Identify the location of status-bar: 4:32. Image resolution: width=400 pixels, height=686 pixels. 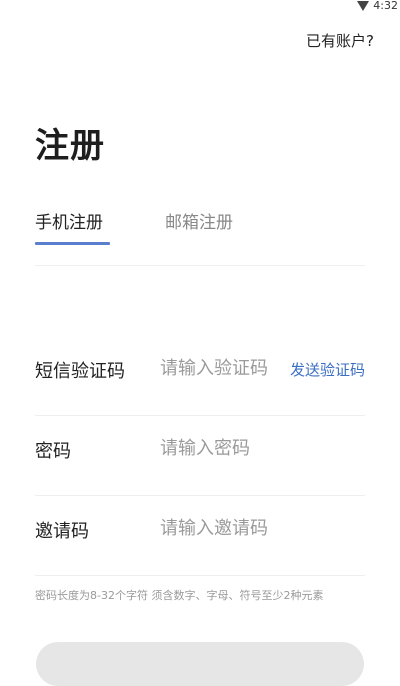
(378, 6).